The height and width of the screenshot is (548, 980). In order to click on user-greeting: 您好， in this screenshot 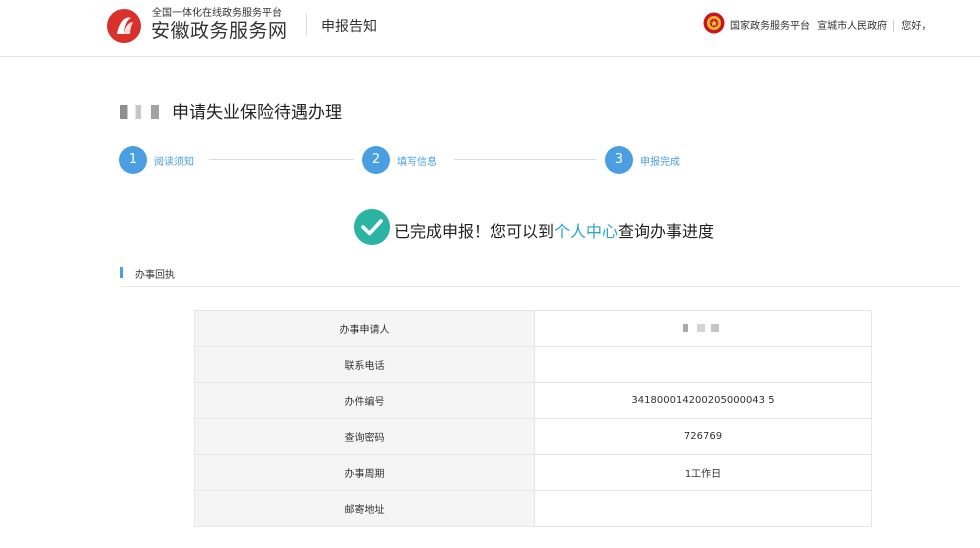, I will do `click(916, 26)`.